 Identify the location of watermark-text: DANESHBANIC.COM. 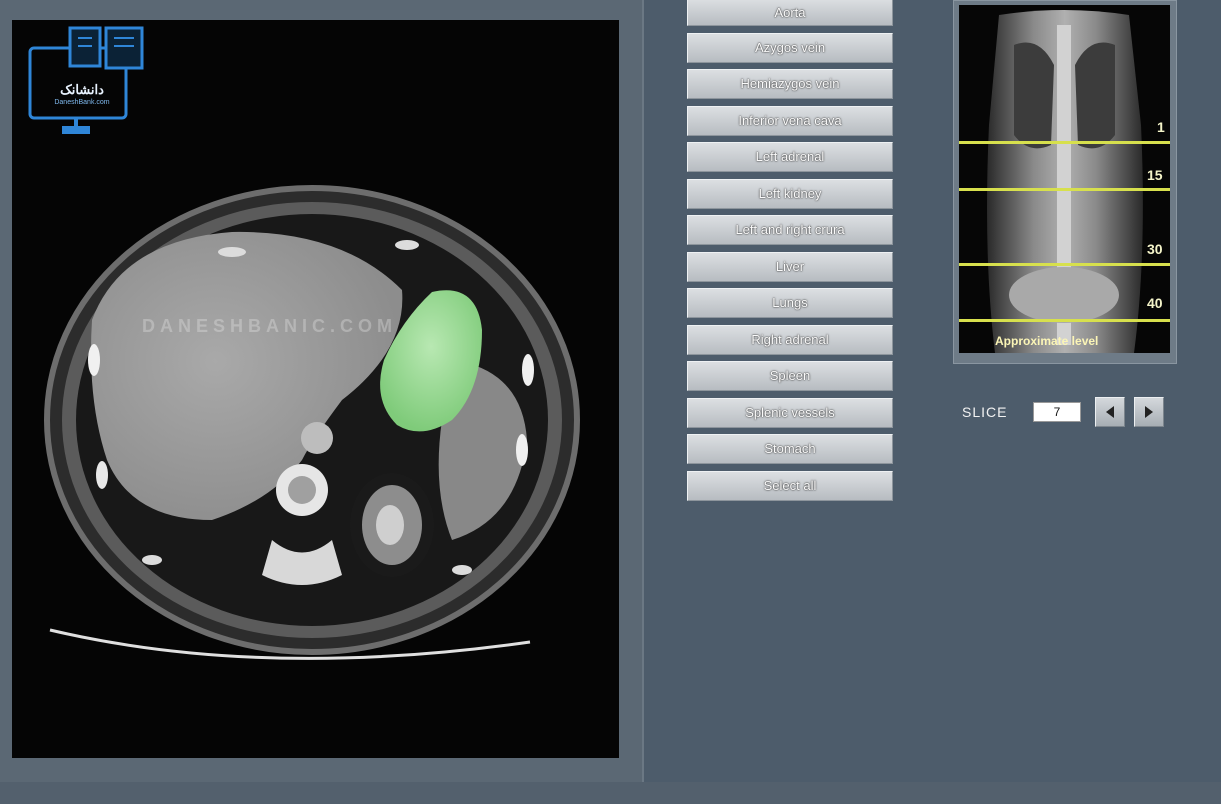
(269, 326).